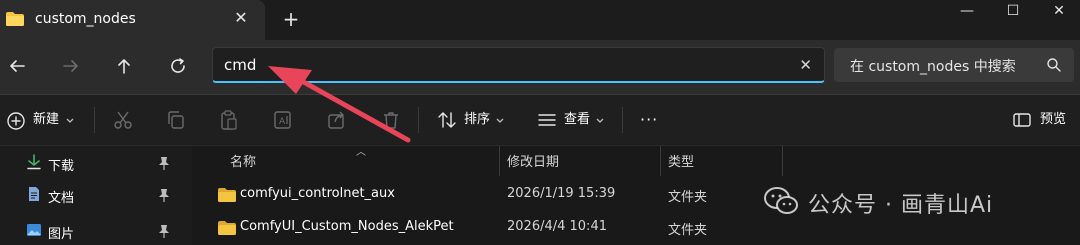  What do you see at coordinates (124, 66) in the screenshot?
I see `up-arrow-icon` at bounding box center [124, 66].